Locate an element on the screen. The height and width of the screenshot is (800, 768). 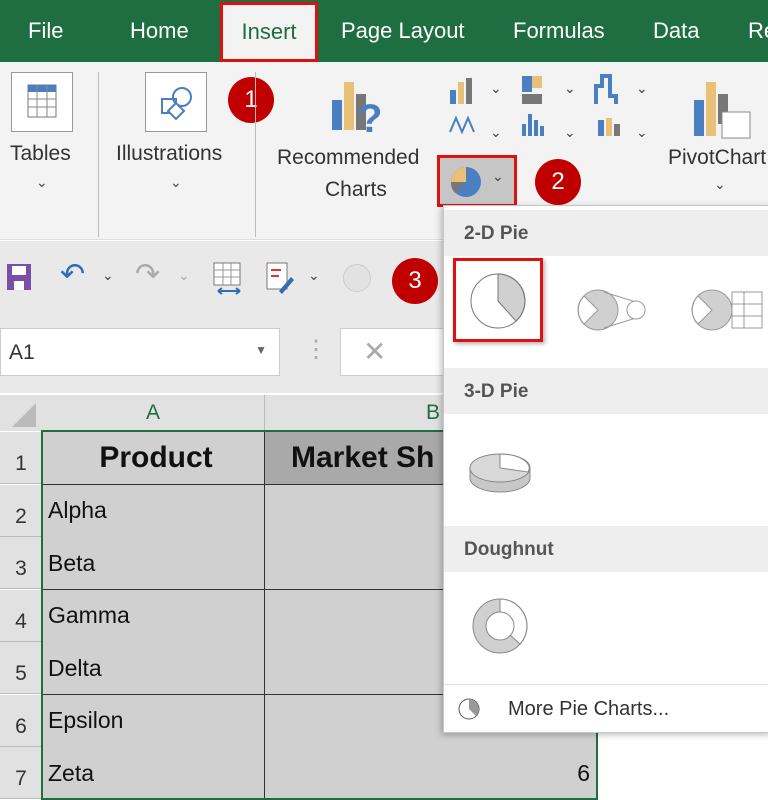
column-width-icon is located at coordinates (229, 278).